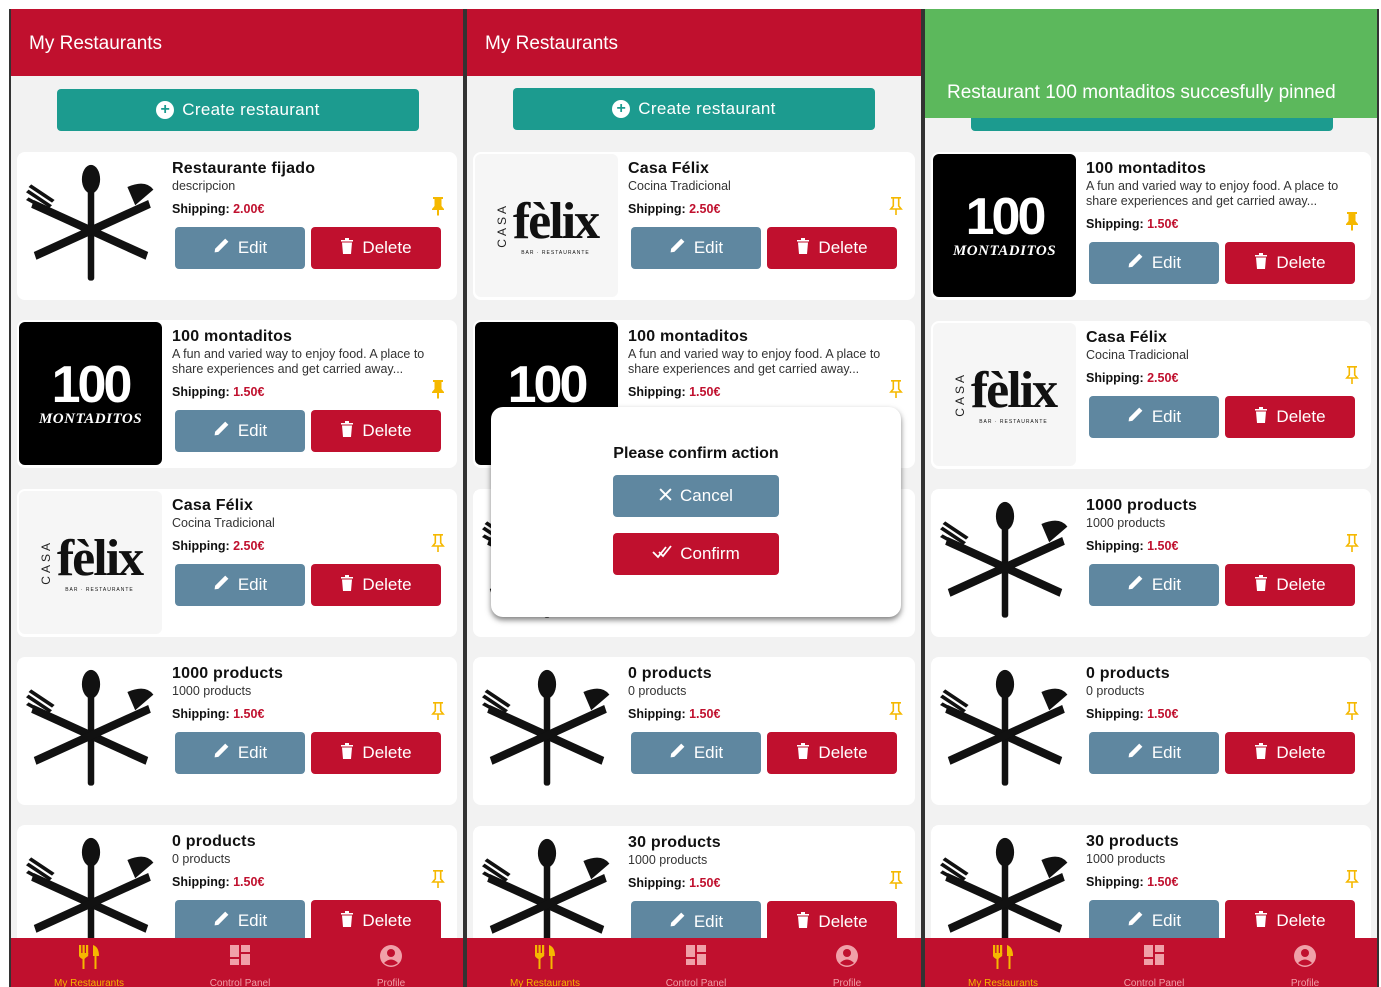 The image size is (1381, 987). Describe the element at coordinates (696, 554) in the screenshot. I see `confirm-button: Confirm` at that location.